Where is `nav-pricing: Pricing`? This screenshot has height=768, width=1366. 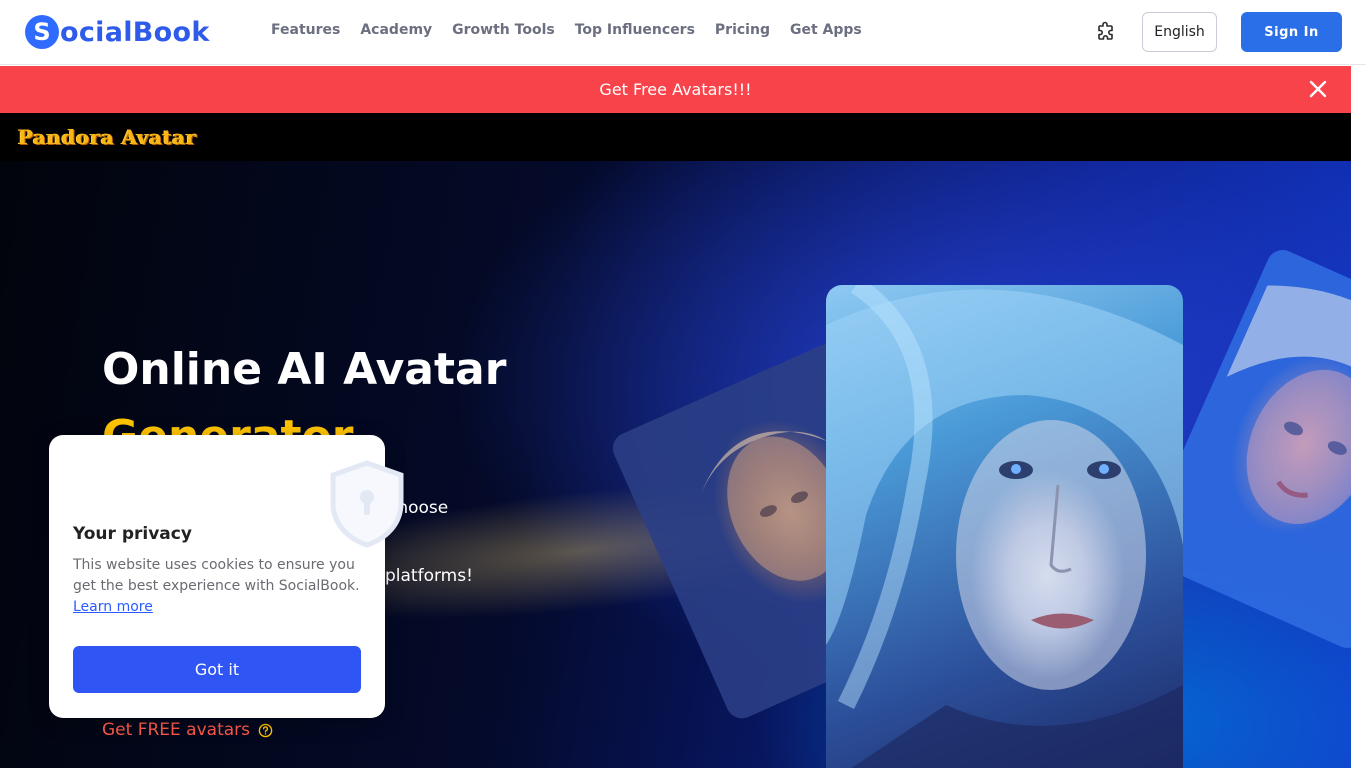
nav-pricing: Pricing is located at coordinates (742, 30).